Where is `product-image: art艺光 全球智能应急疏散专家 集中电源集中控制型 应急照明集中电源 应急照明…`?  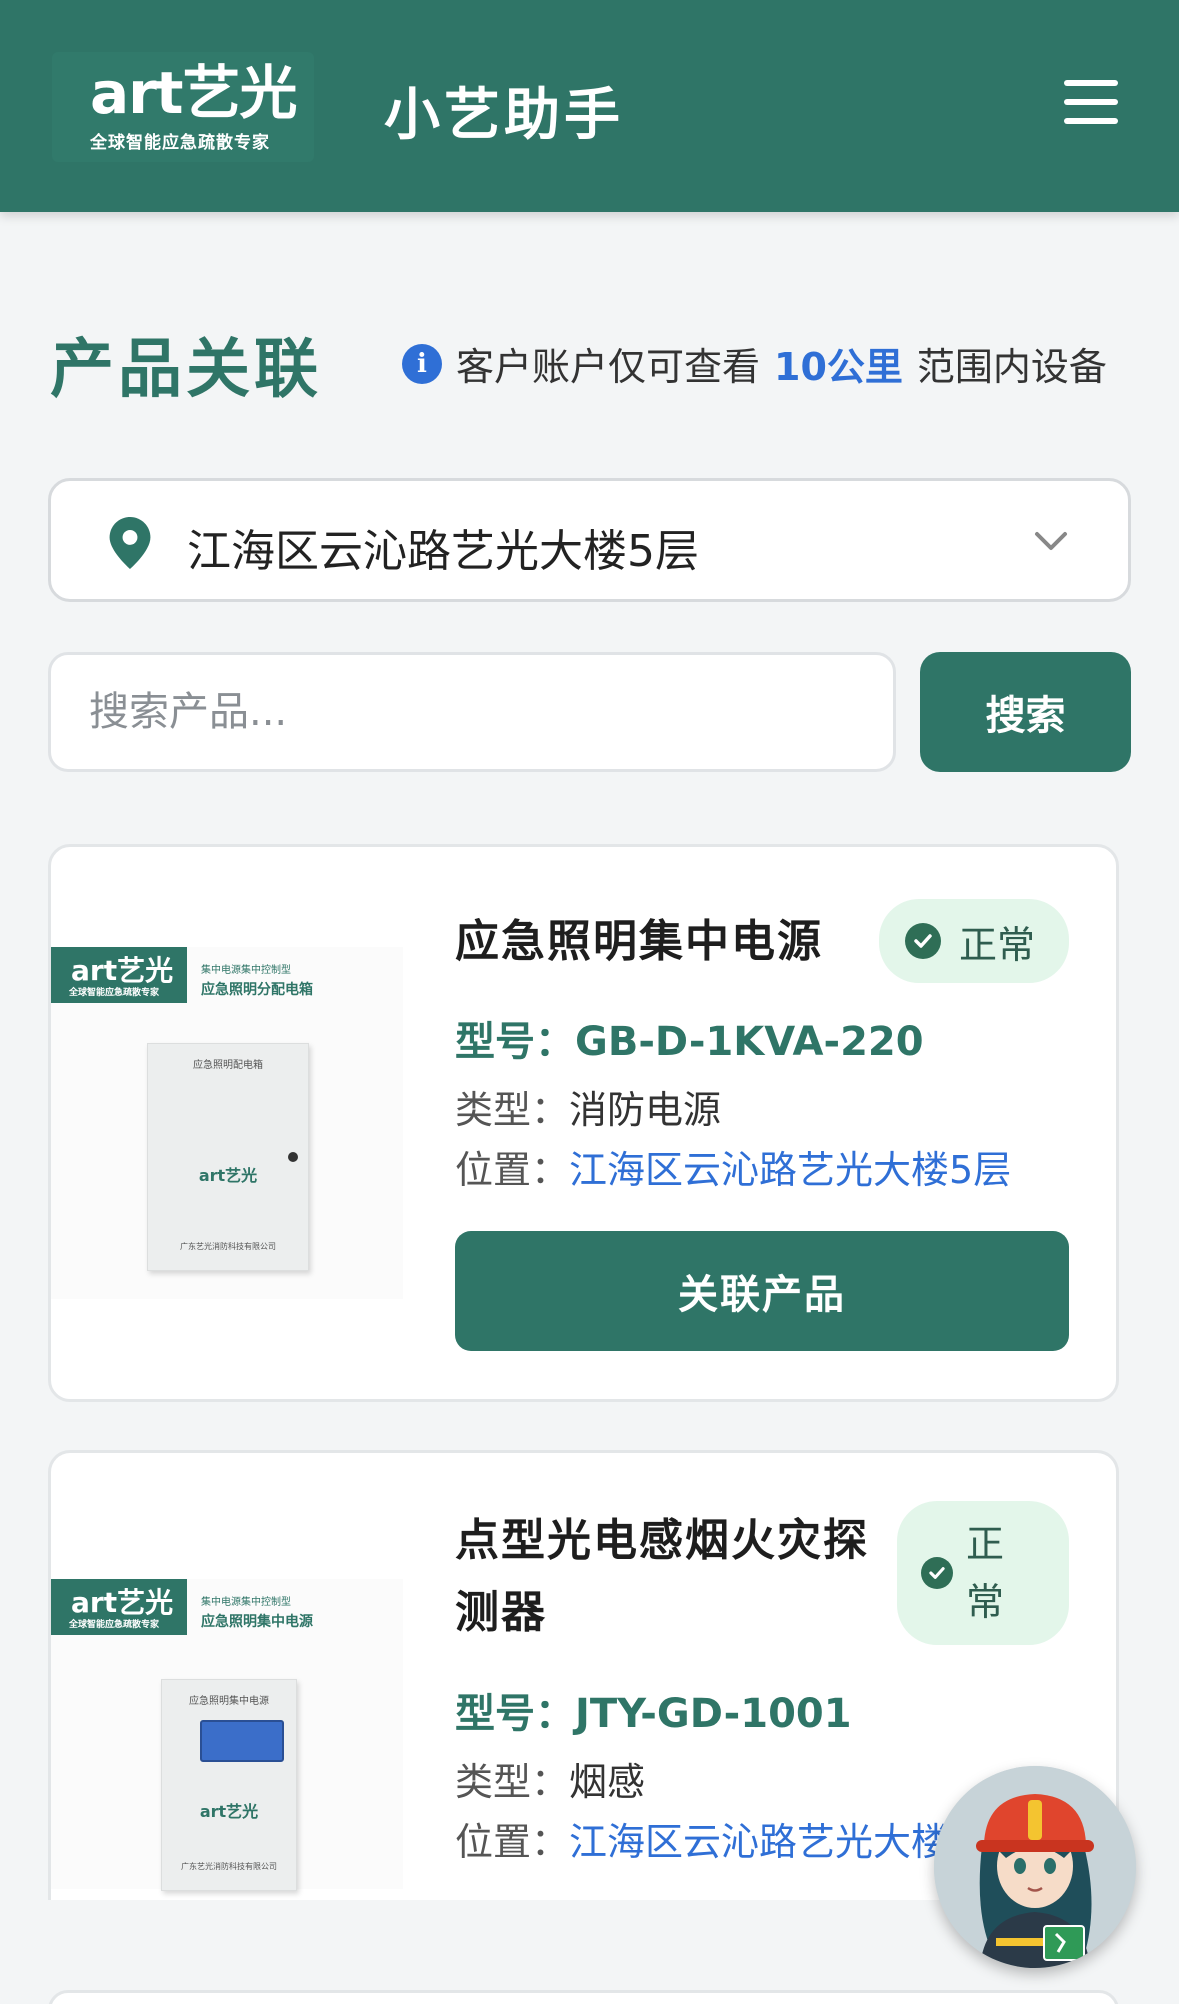 product-image: art艺光 全球智能应急疏散专家 集中电源集中控制型 应急照明集中电源 应急照明… is located at coordinates (227, 1735).